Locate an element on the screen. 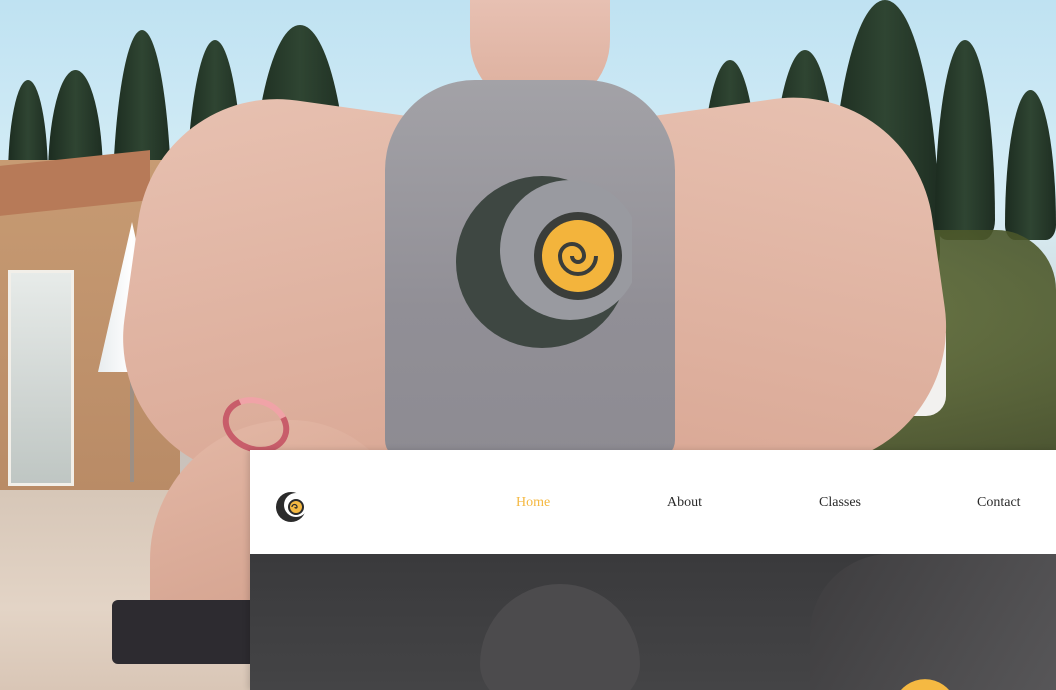 The image size is (1056, 690). crescent-spiral-icon is located at coordinates (544, 262).